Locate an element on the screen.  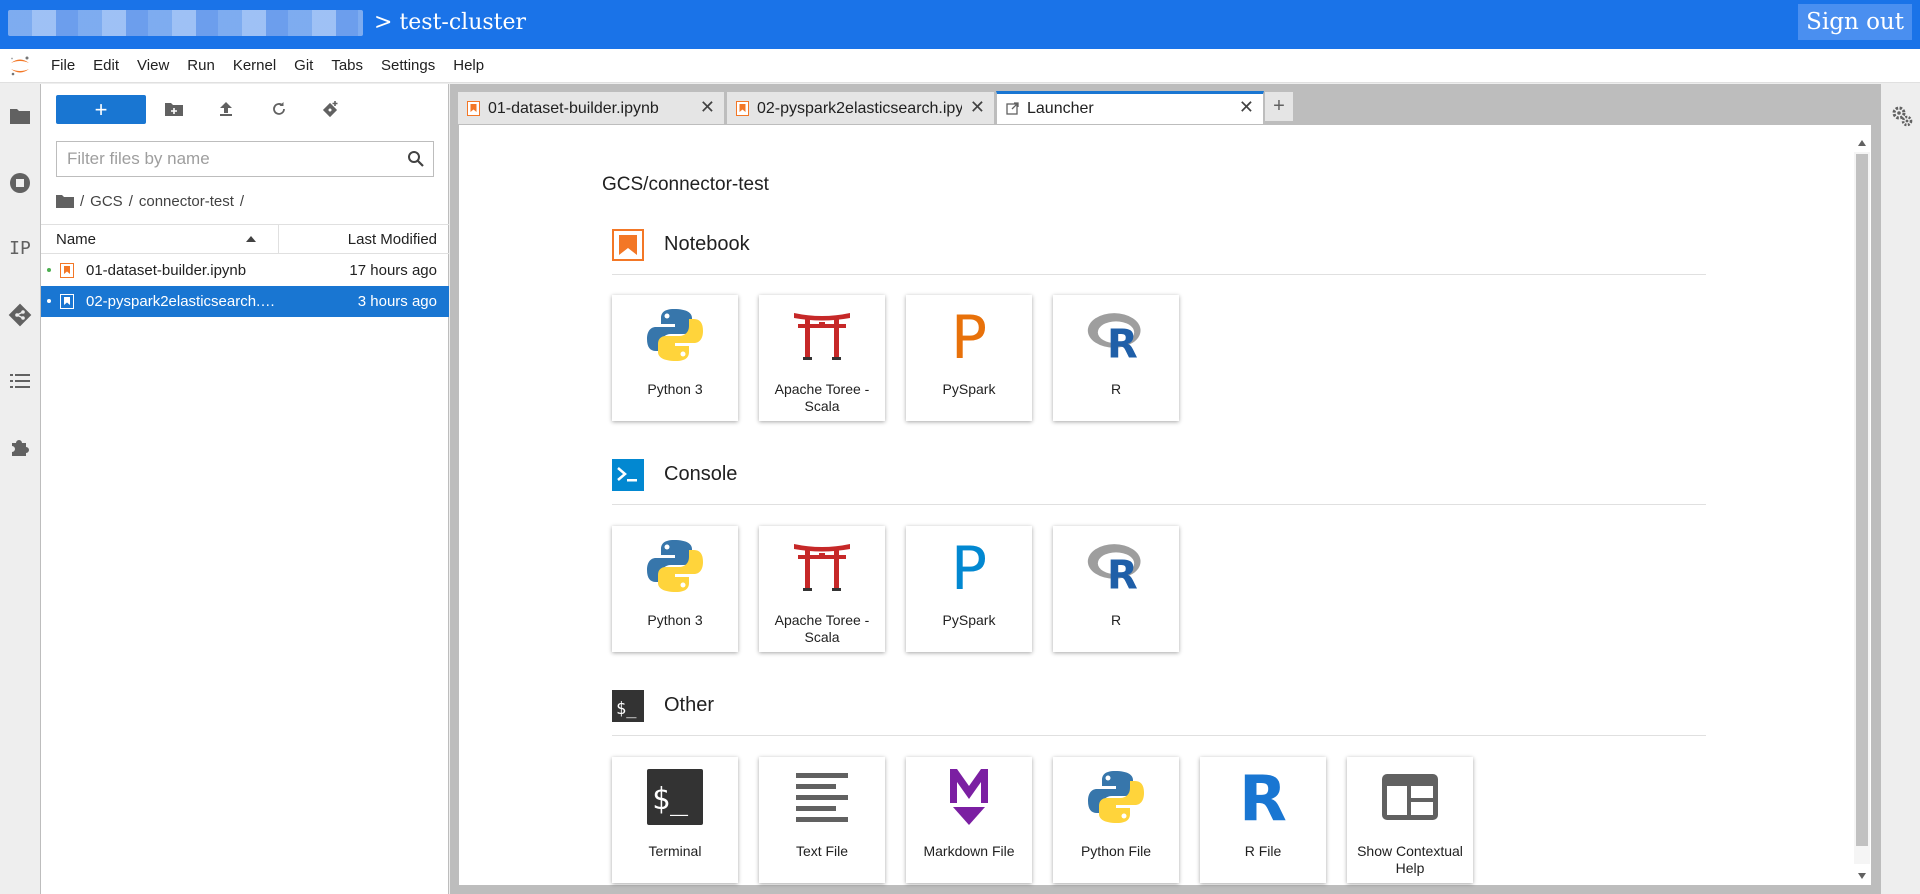
launcher-card-markdown-file: Markdown File is located at coordinates (969, 820).